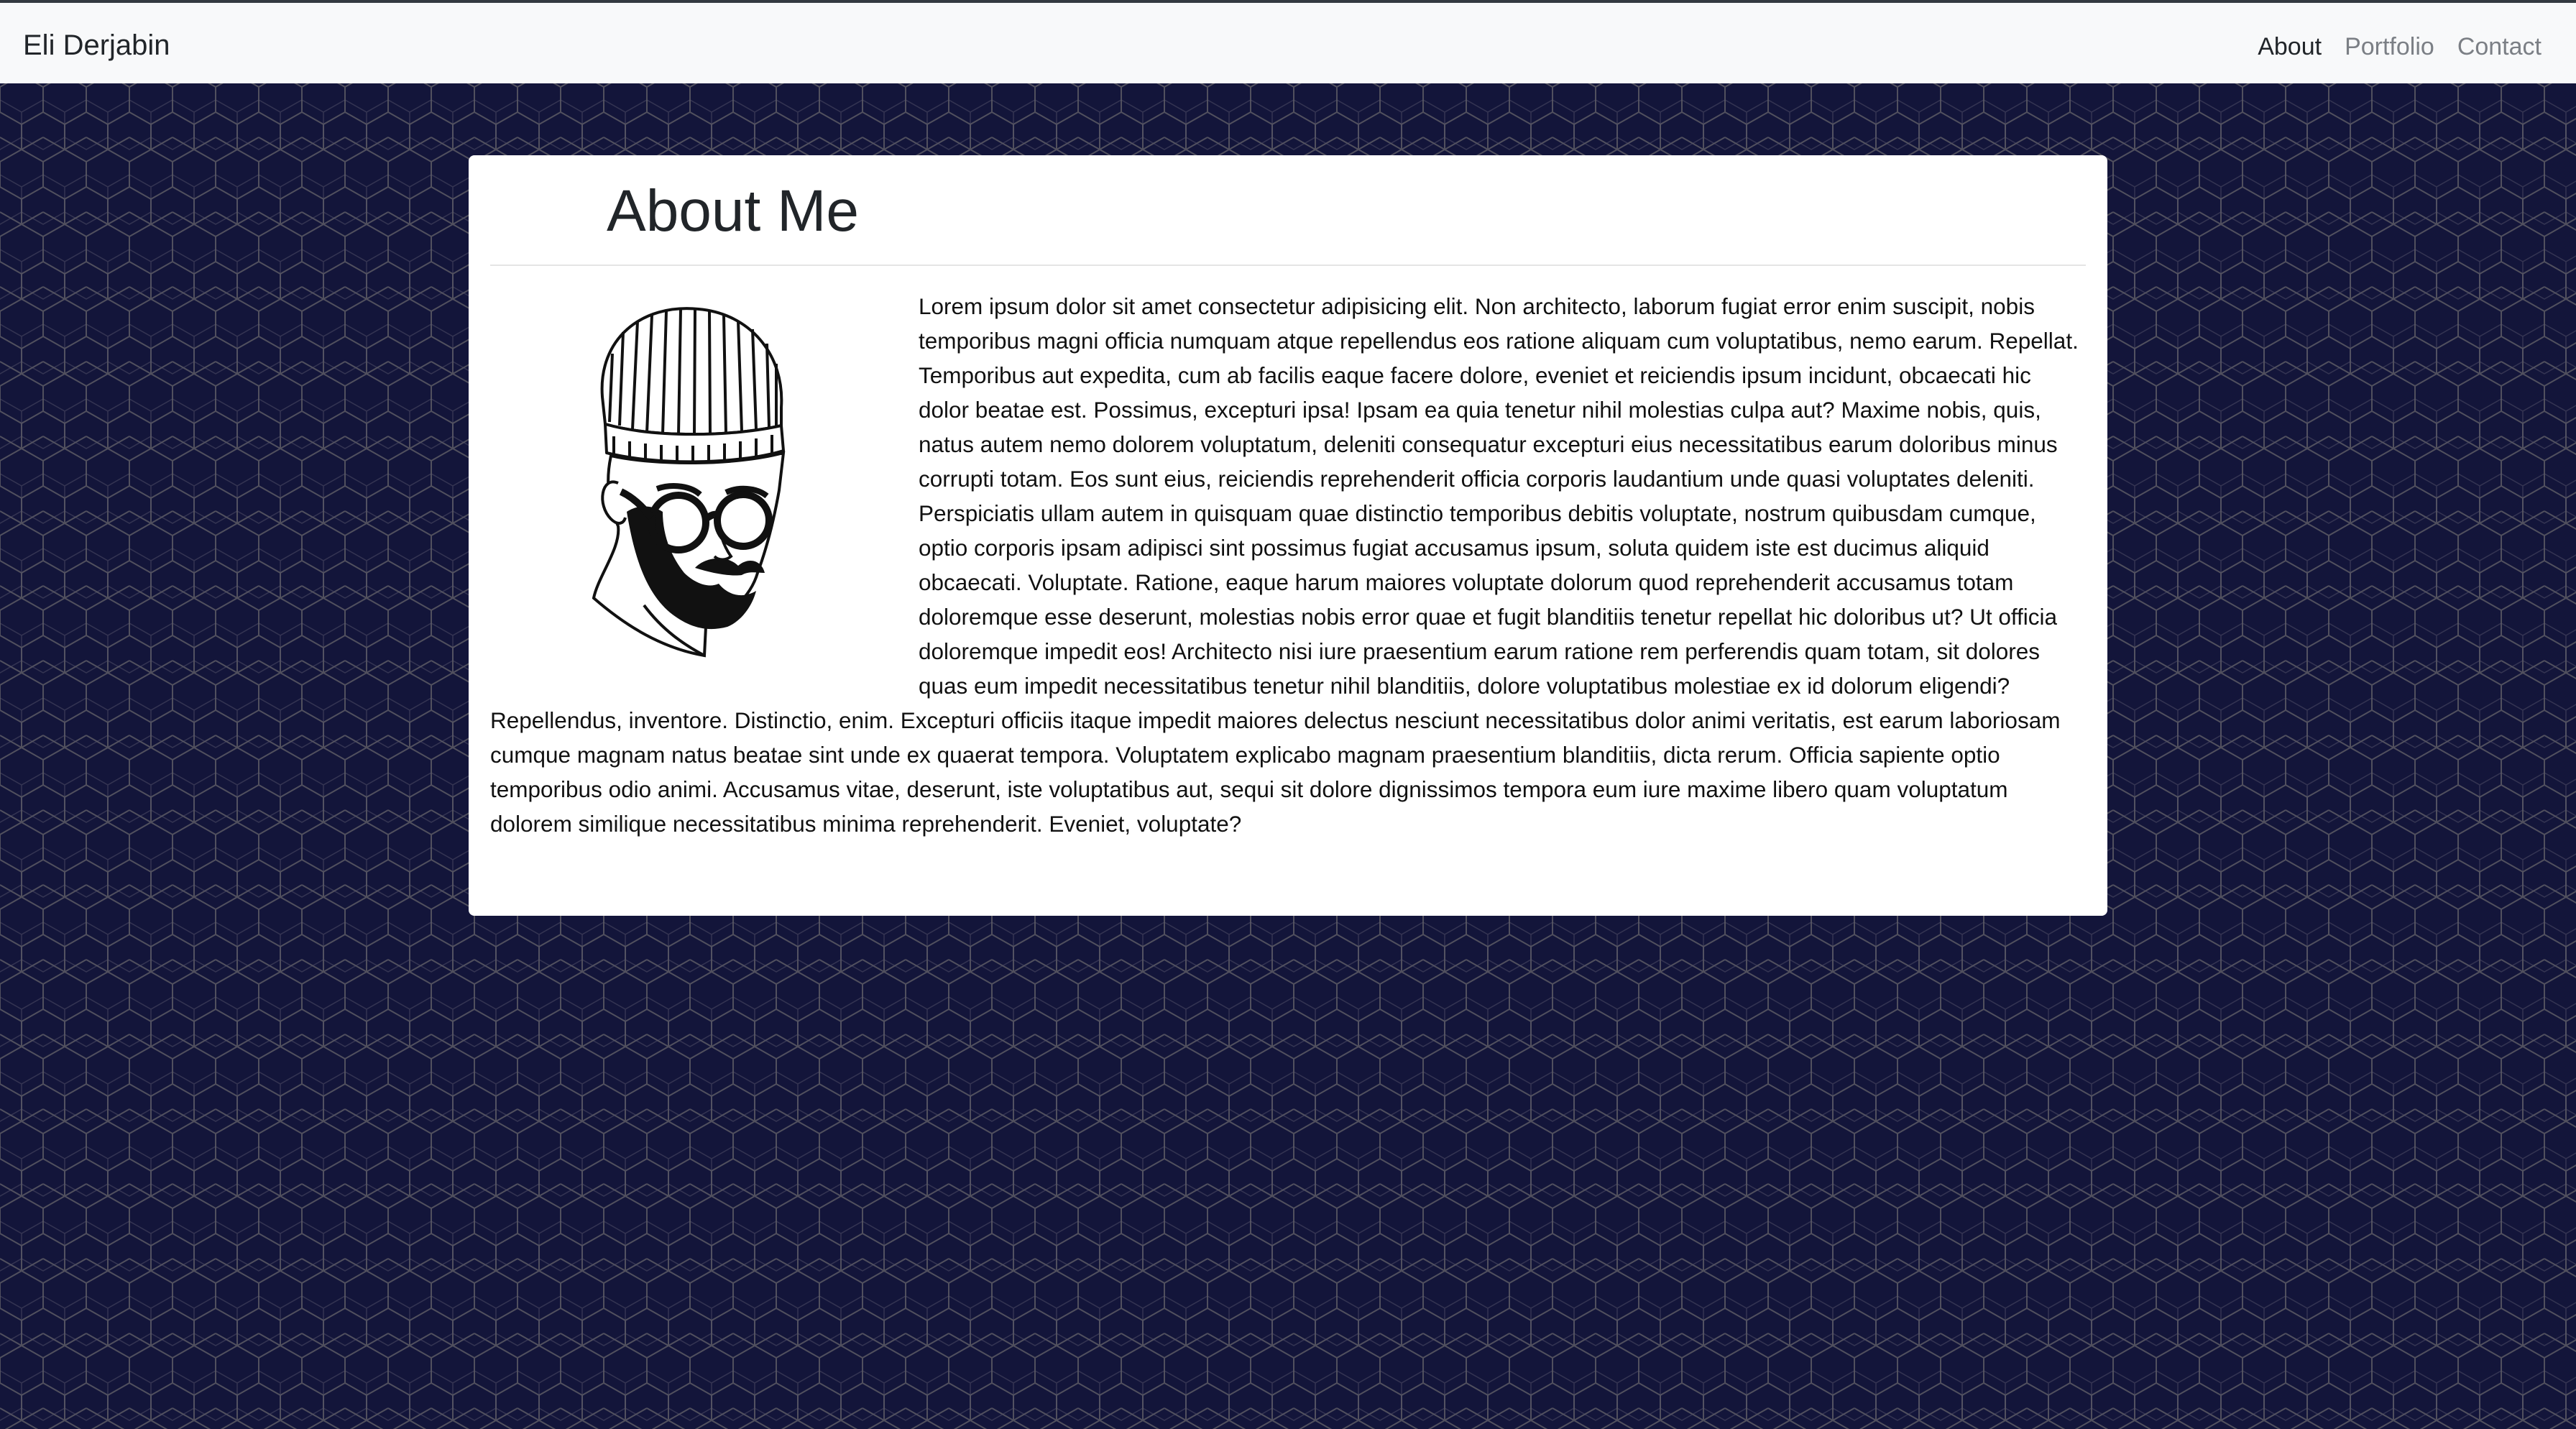 The width and height of the screenshot is (2576, 1429). What do you see at coordinates (695, 485) in the screenshot?
I see `portrait-illustration-icon` at bounding box center [695, 485].